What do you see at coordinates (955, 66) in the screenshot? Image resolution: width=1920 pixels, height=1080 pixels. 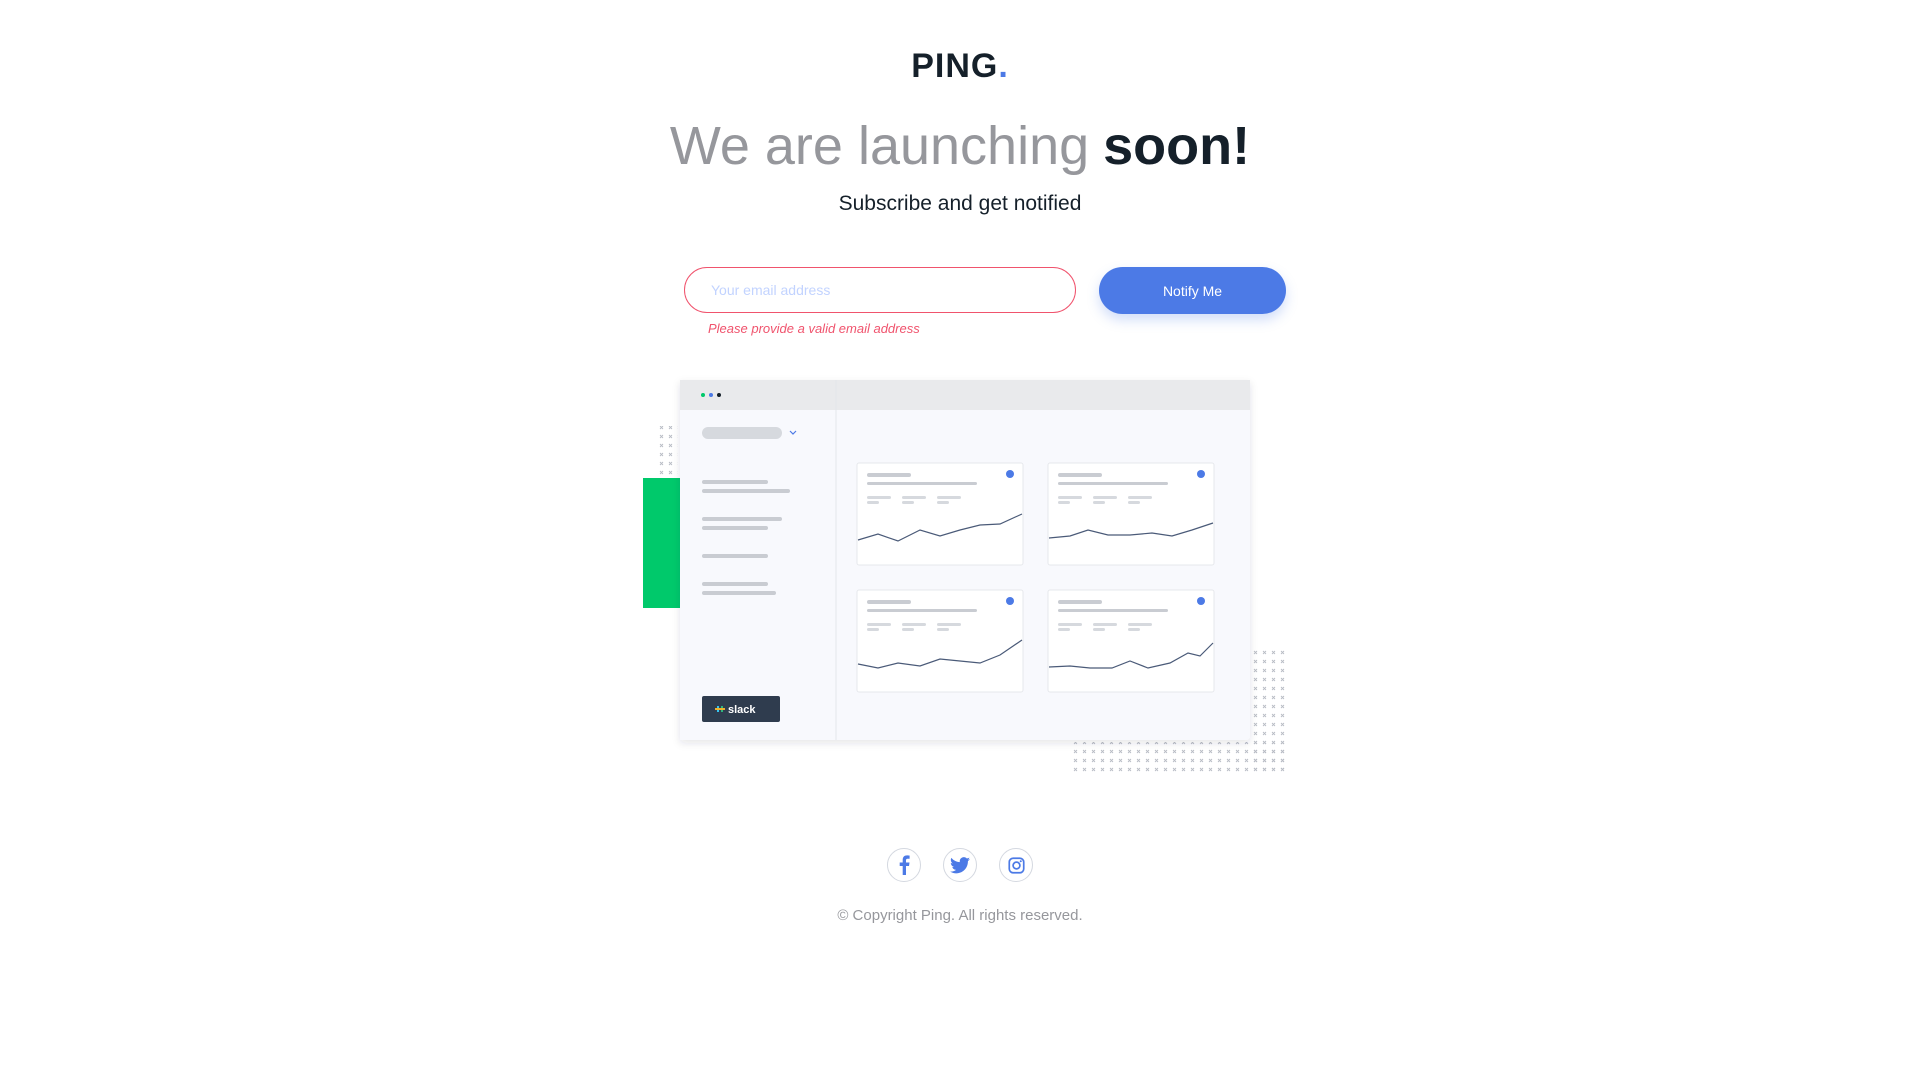 I see `brand-name: PING` at bounding box center [955, 66].